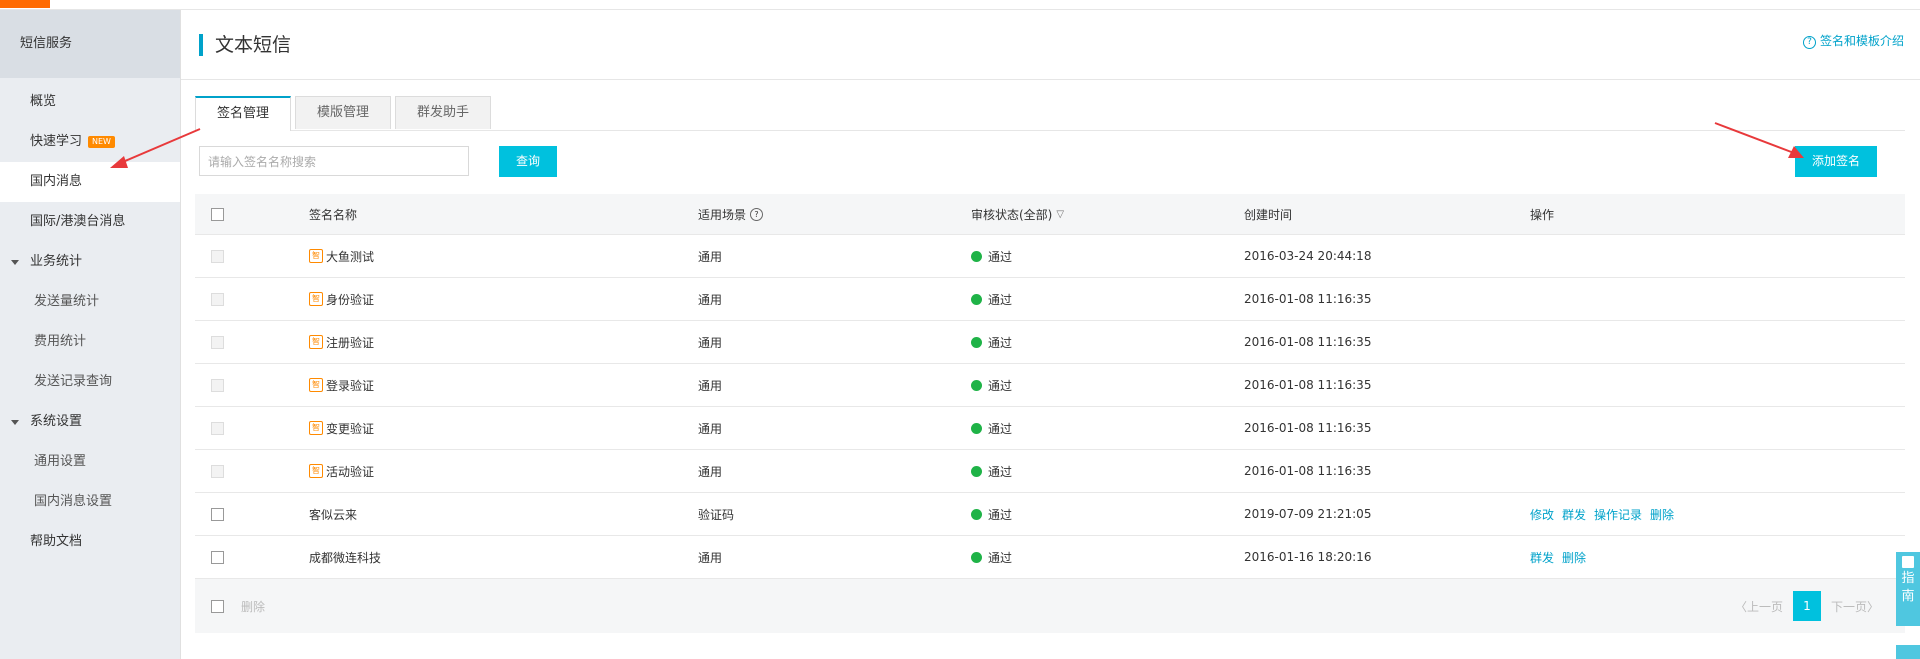  I want to click on select-all-checkbox, so click(217, 214).